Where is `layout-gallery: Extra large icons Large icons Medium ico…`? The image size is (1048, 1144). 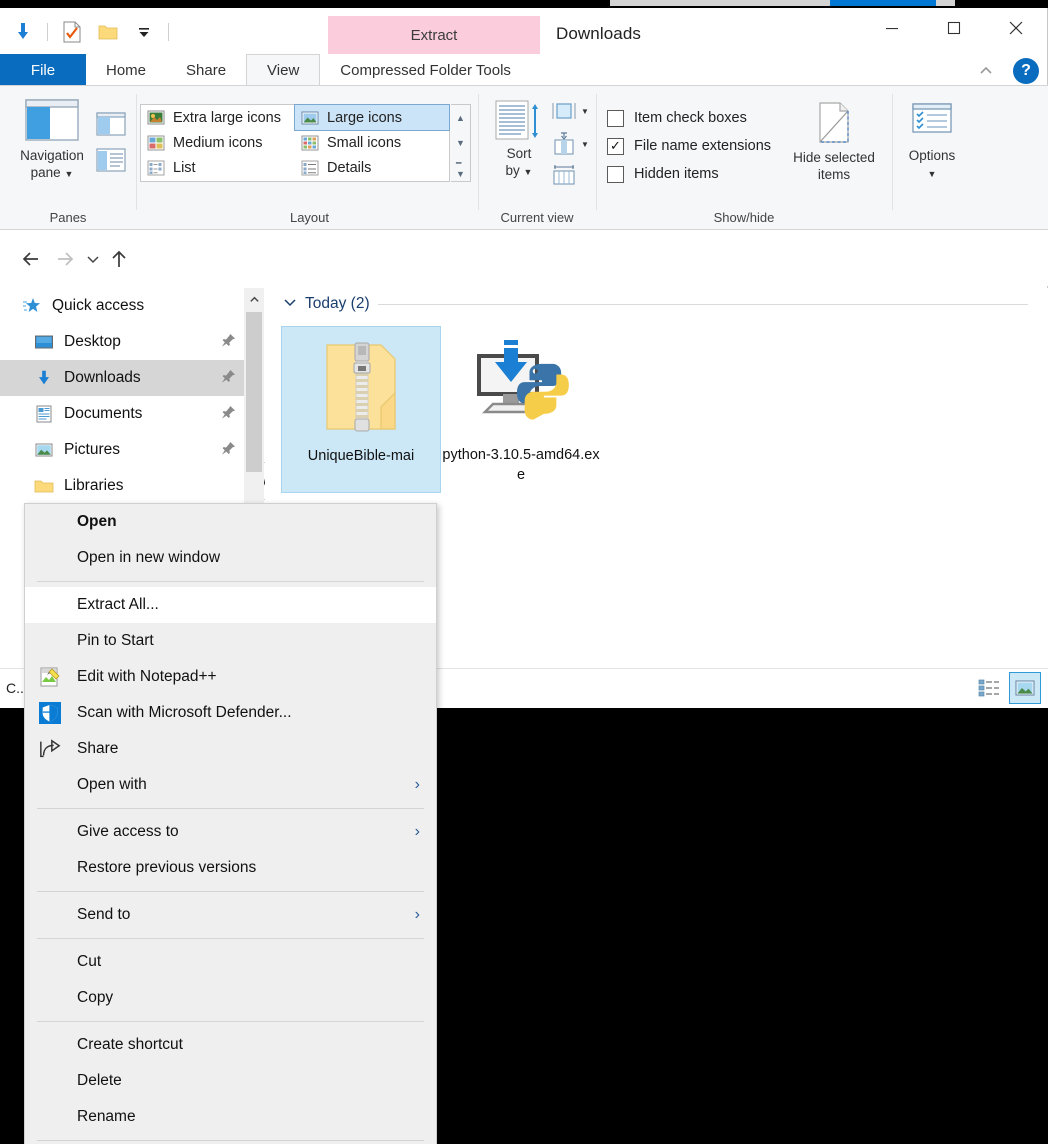 layout-gallery: Extra large icons Large icons Medium ico… is located at coordinates (295, 142).